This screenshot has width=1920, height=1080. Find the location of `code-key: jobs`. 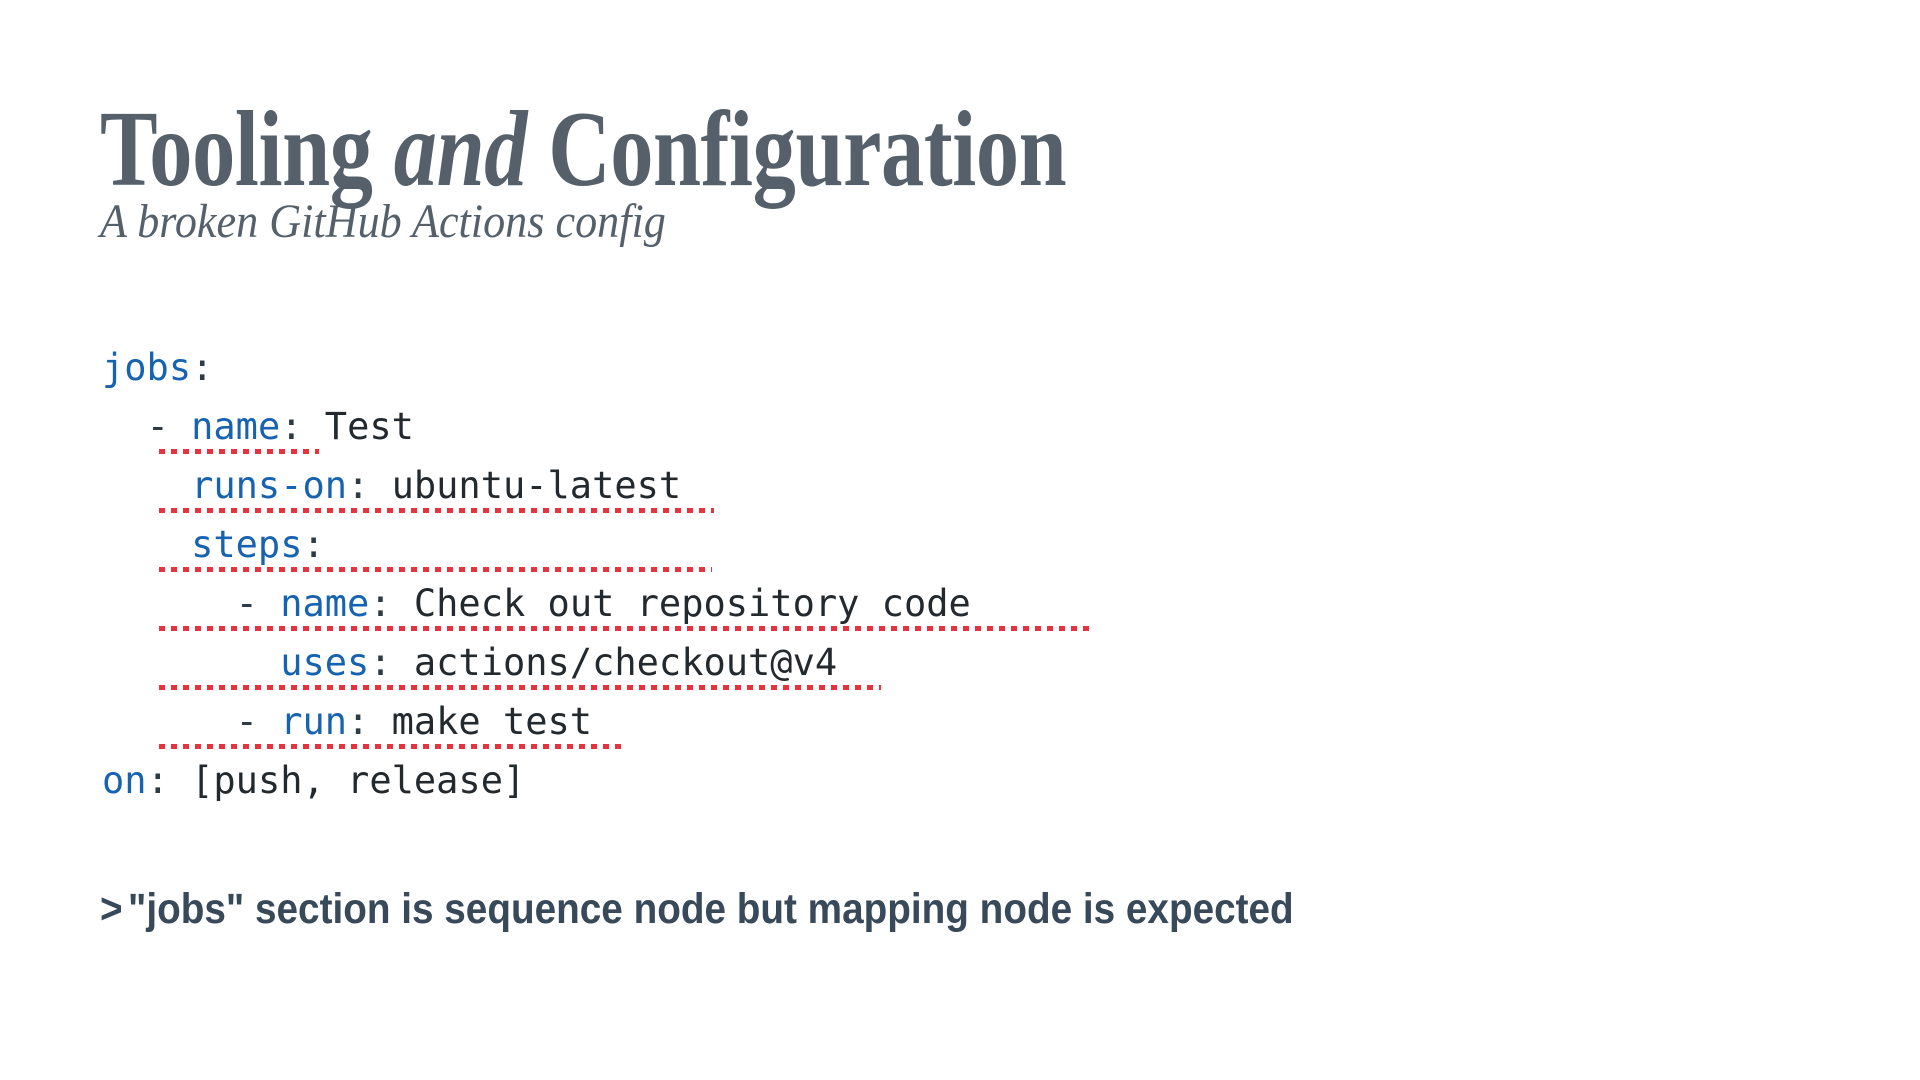

code-key: jobs is located at coordinates (147, 367).